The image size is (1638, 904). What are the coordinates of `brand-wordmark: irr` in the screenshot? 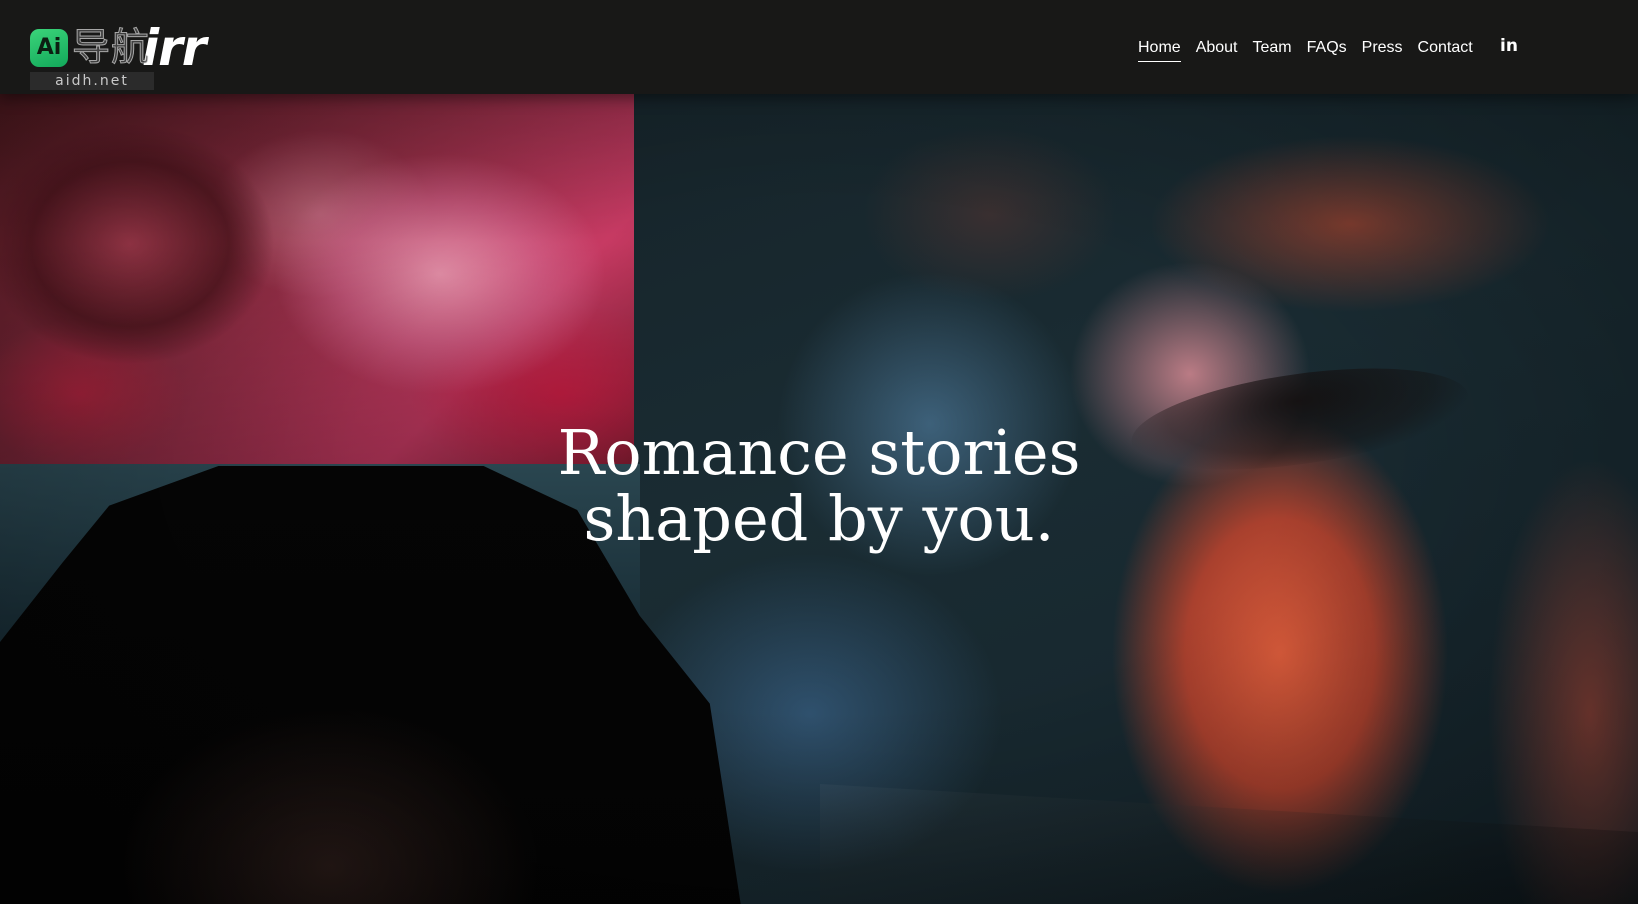 It's located at (174, 48).